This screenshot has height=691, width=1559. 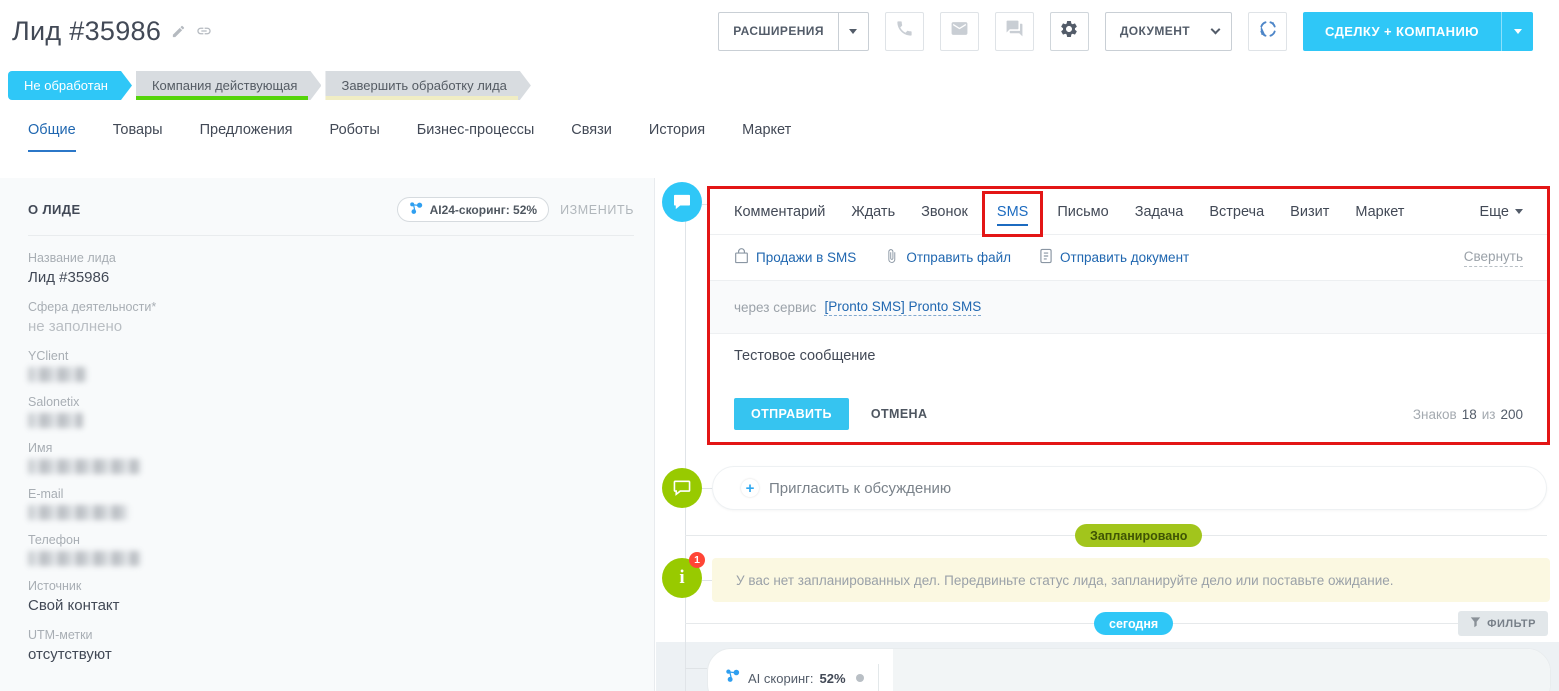 What do you see at coordinates (327, 457) in the screenshot?
I see `field-name: Имя` at bounding box center [327, 457].